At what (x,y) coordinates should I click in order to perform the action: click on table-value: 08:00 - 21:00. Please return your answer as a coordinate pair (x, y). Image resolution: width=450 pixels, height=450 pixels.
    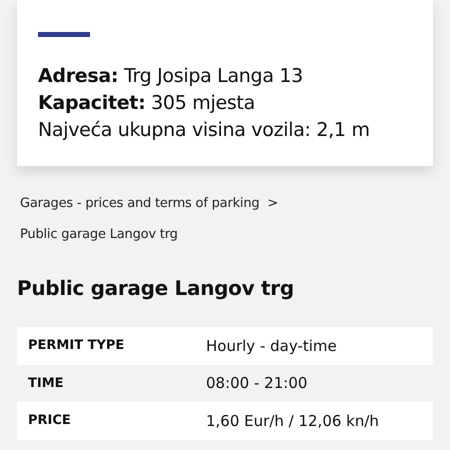
    Looking at the image, I should click on (257, 383).